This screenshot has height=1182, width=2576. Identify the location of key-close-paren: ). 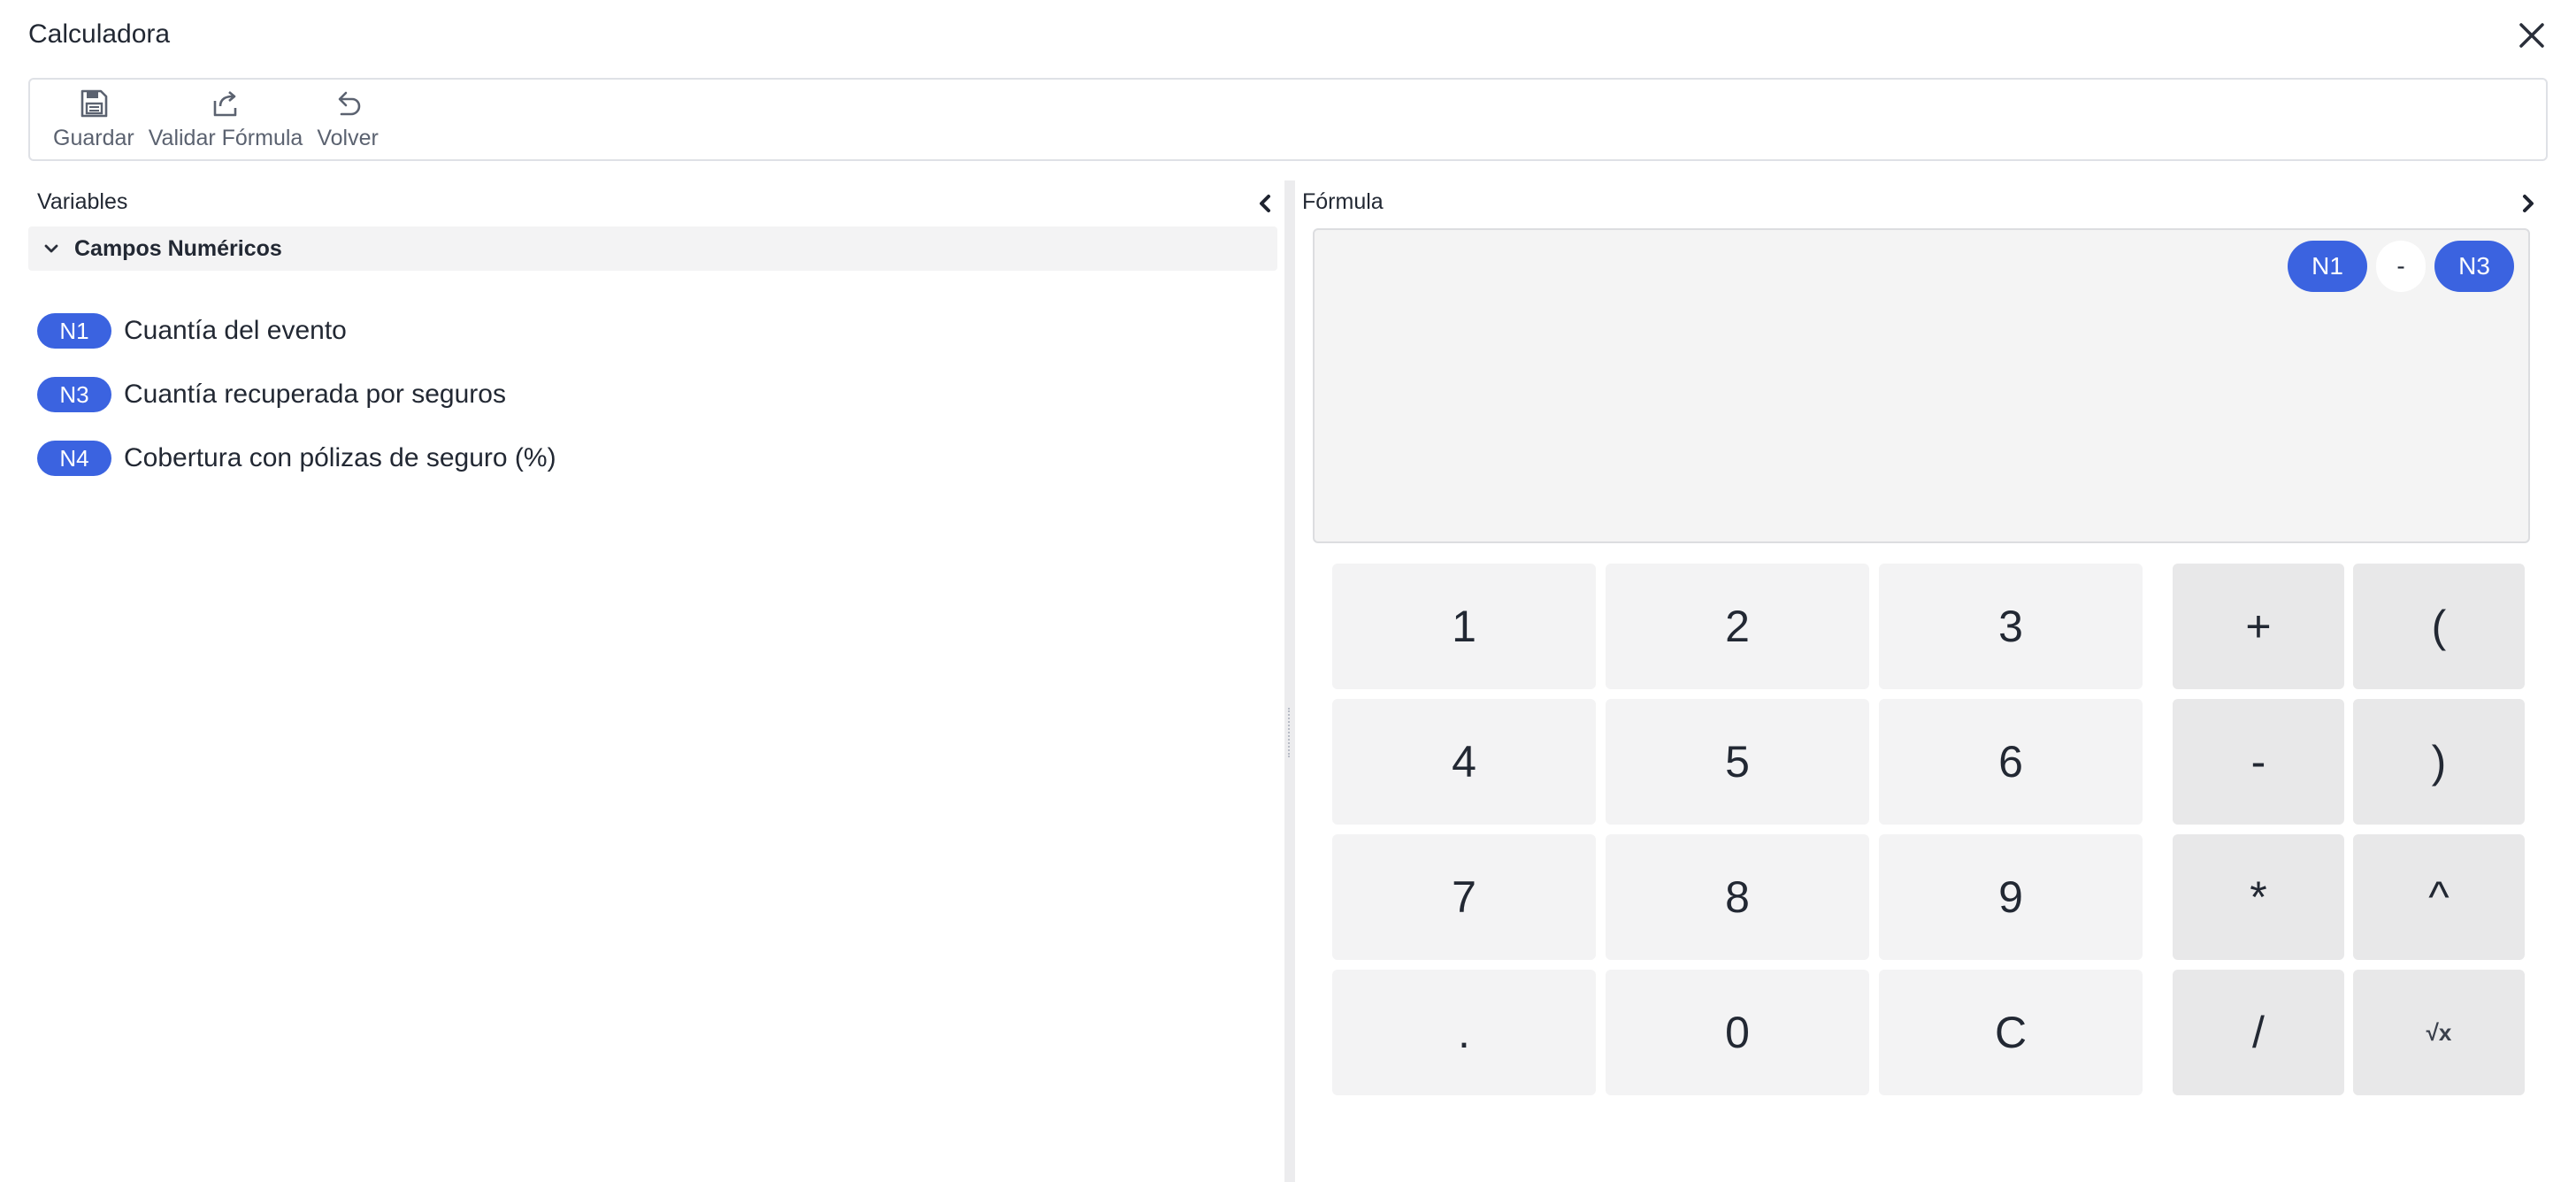
(2439, 762).